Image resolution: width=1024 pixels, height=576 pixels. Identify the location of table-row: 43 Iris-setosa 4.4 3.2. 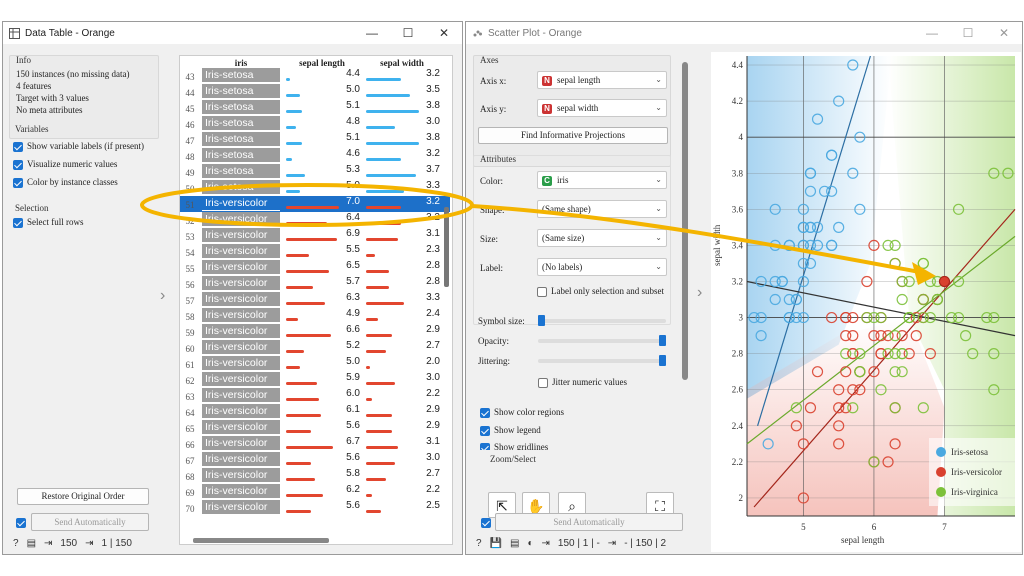
(315, 76).